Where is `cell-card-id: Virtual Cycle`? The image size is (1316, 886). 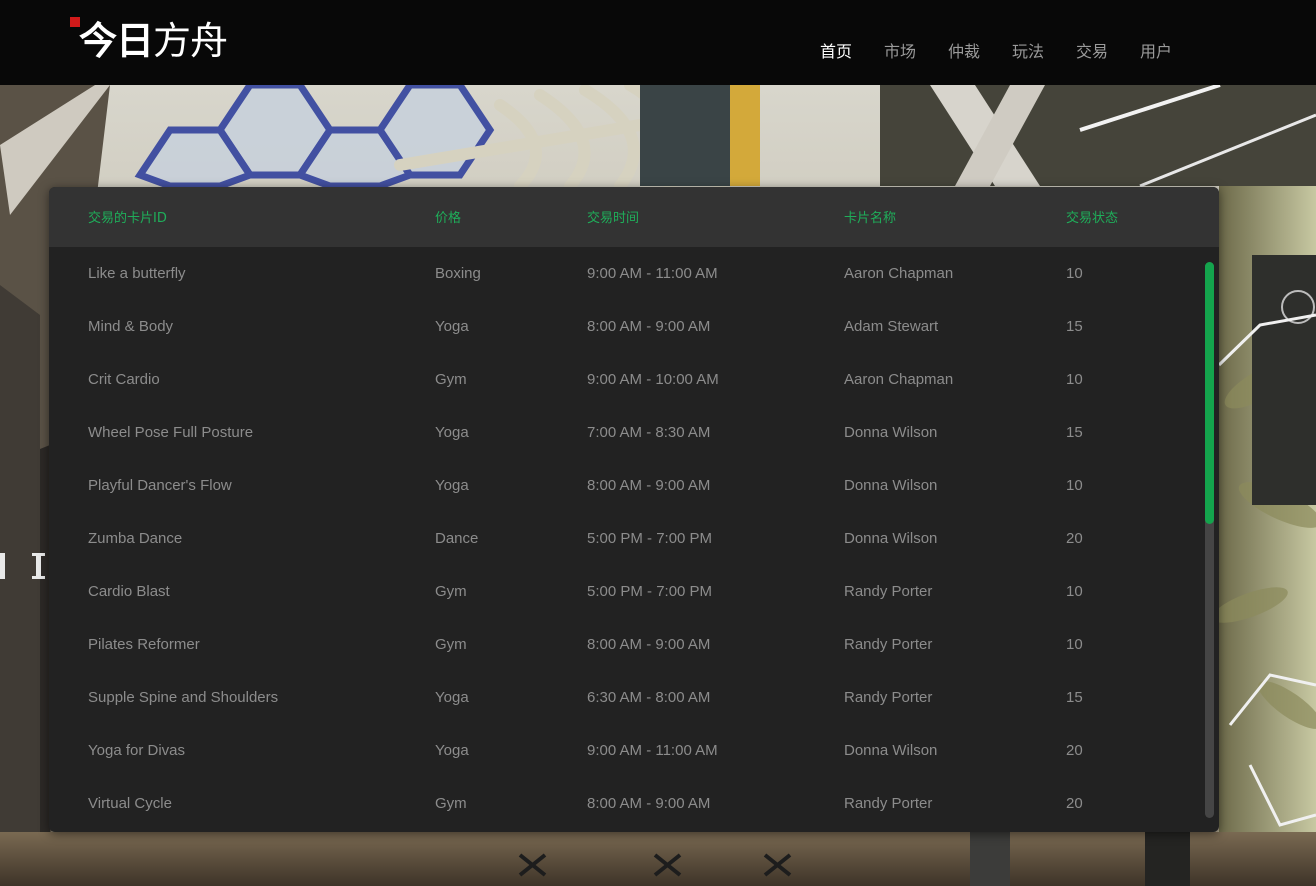 cell-card-id: Virtual Cycle is located at coordinates (130, 803).